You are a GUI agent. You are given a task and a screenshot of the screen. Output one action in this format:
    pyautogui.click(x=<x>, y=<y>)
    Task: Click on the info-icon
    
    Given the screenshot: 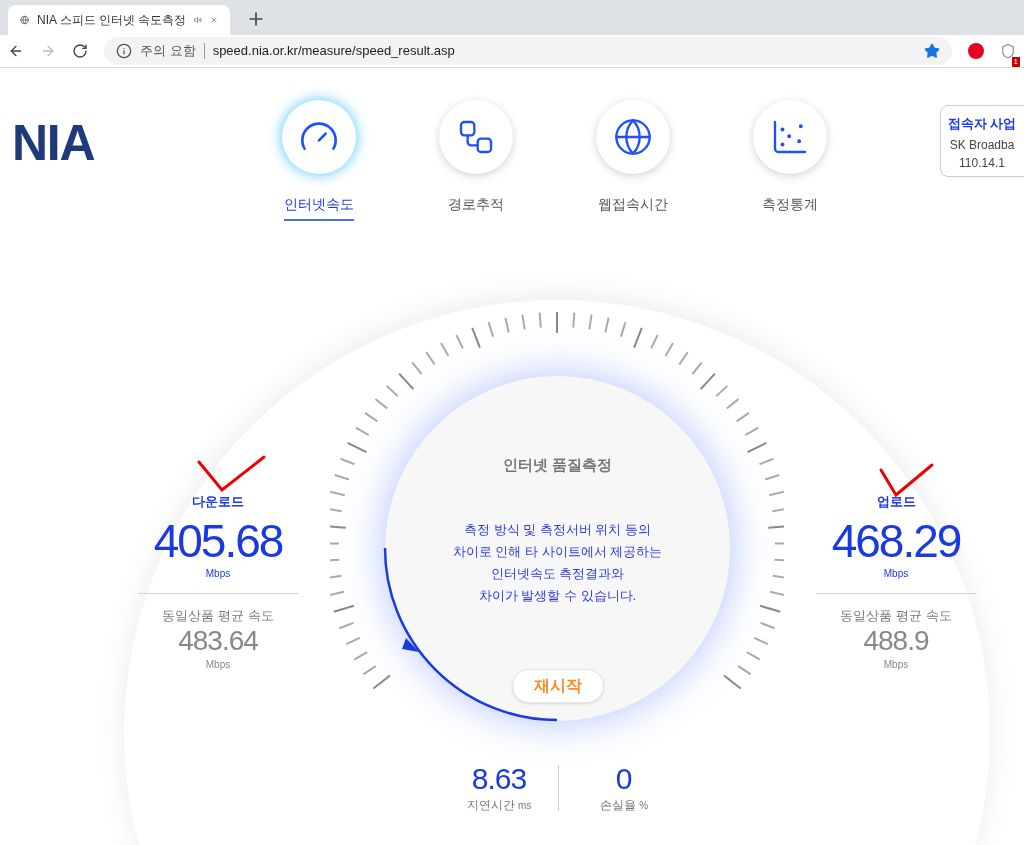 What is the action you would take?
    pyautogui.click(x=124, y=51)
    